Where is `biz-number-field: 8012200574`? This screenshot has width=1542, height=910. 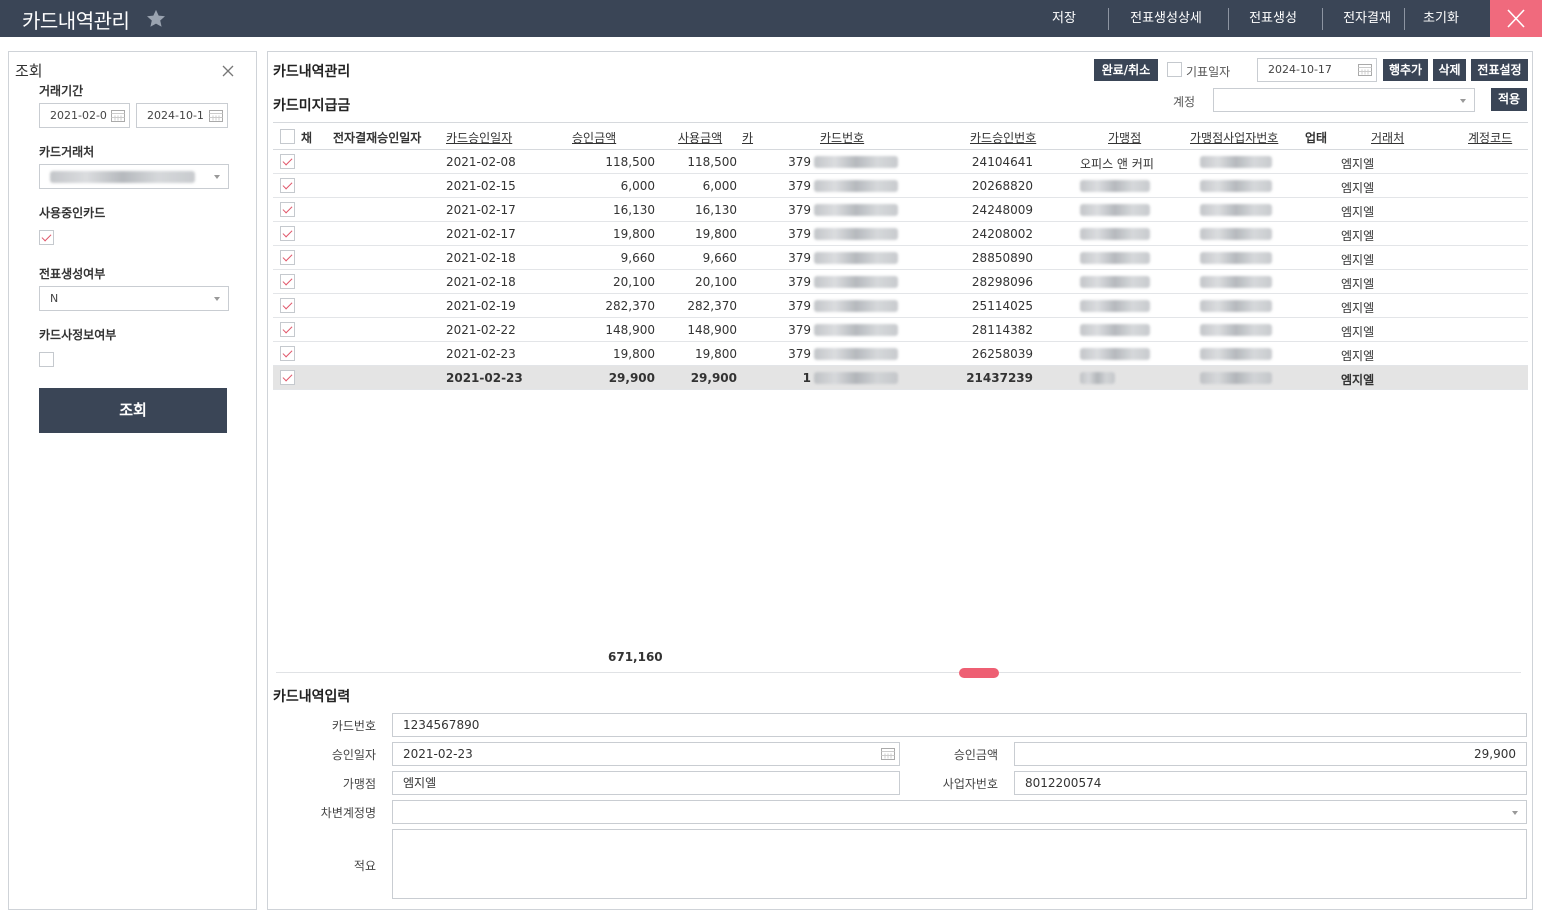 biz-number-field: 8012200574 is located at coordinates (1270, 783).